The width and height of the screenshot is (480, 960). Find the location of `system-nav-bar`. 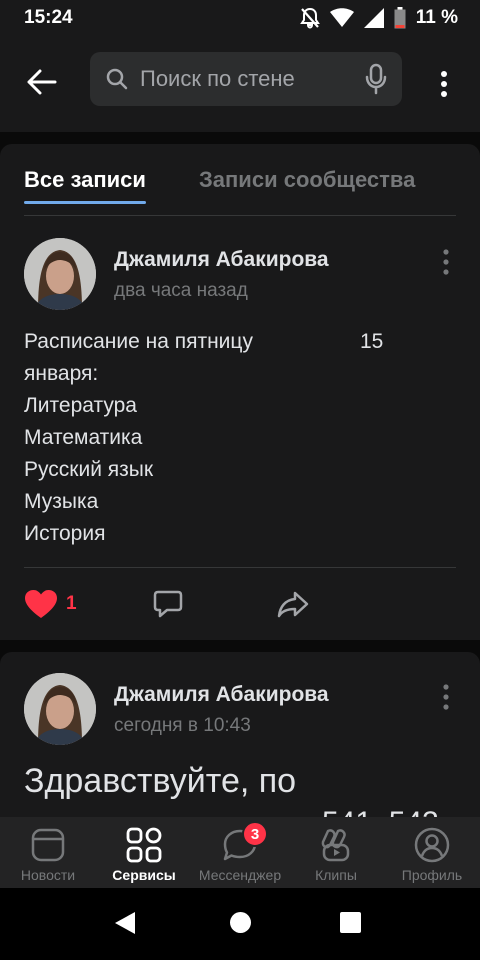

system-nav-bar is located at coordinates (240, 924).